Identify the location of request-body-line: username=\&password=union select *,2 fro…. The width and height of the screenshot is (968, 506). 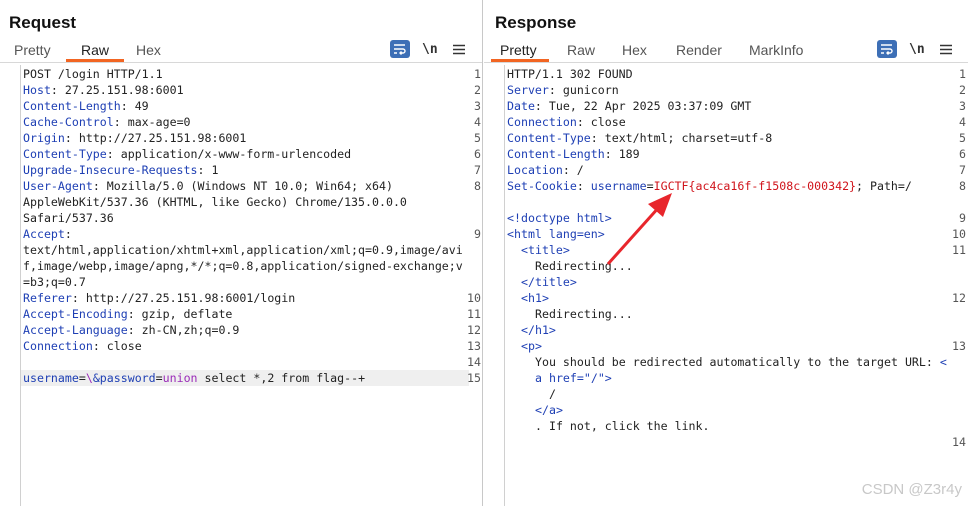
(194, 378).